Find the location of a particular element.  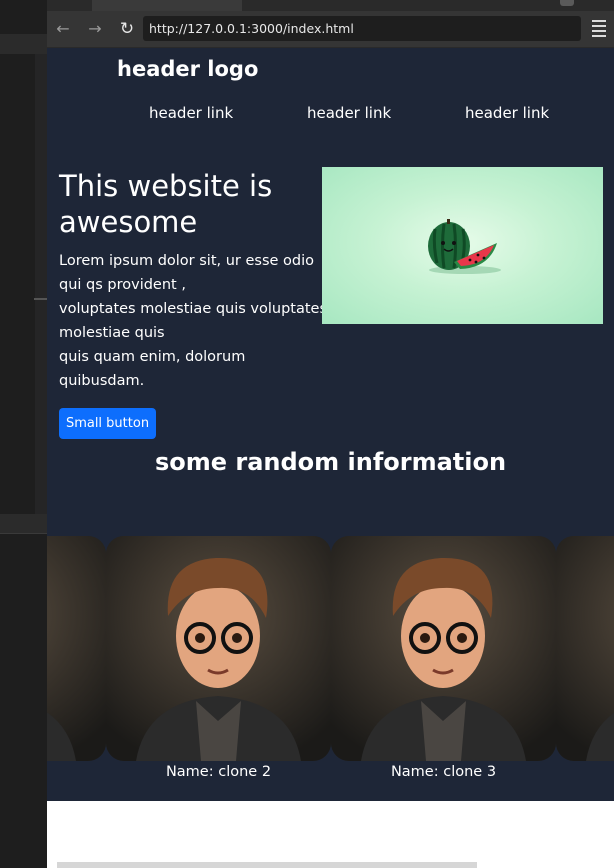

background-editor-panel is located at coordinates (23, 434).